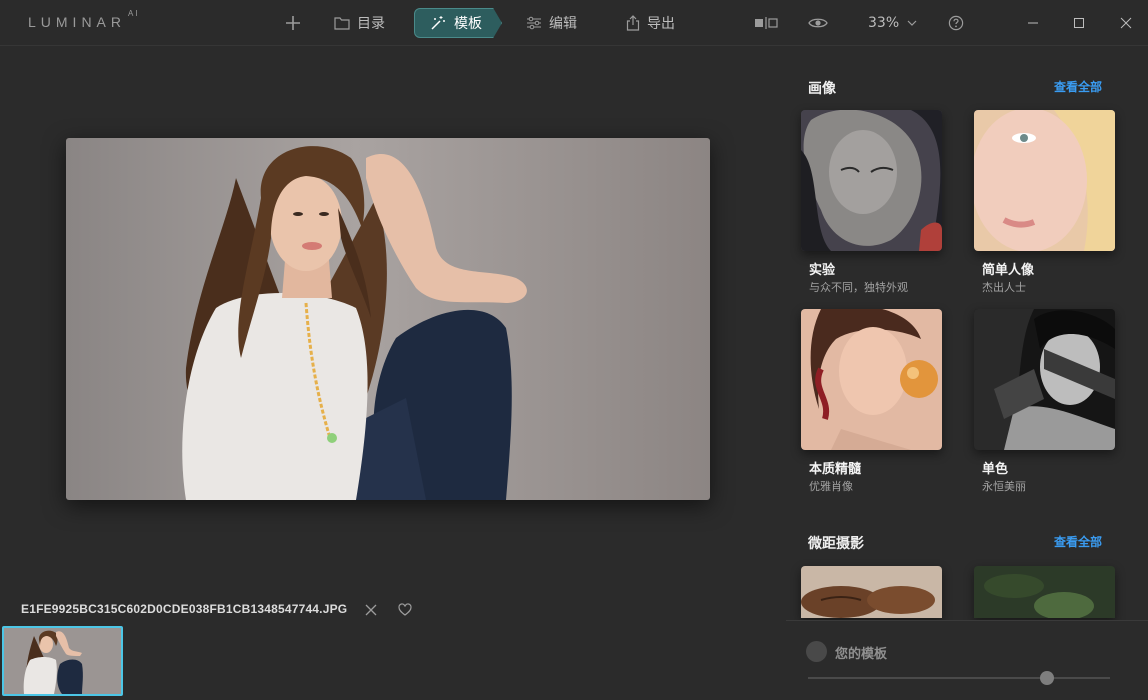  I want to click on catalog-tab: 目录, so click(359, 23).